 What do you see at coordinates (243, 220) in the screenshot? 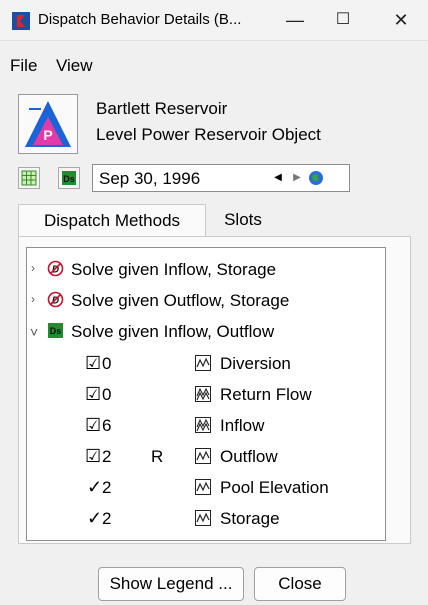
I see `tab-slots: Slots` at bounding box center [243, 220].